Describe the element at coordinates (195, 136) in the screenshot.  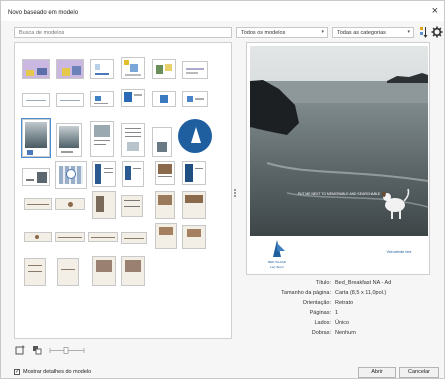
I see `template-thumbnail-logo` at that location.